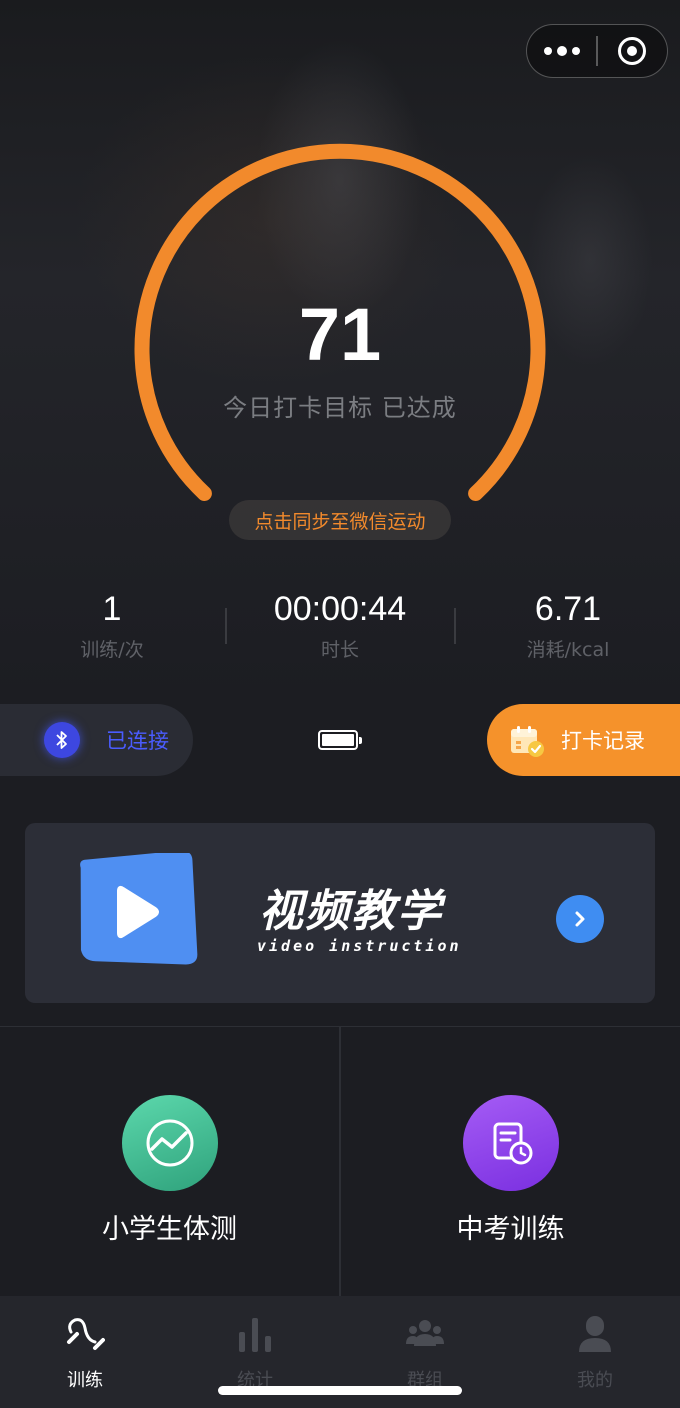  What do you see at coordinates (169, 1229) in the screenshot?
I see `tile-label: 小学生体测` at bounding box center [169, 1229].